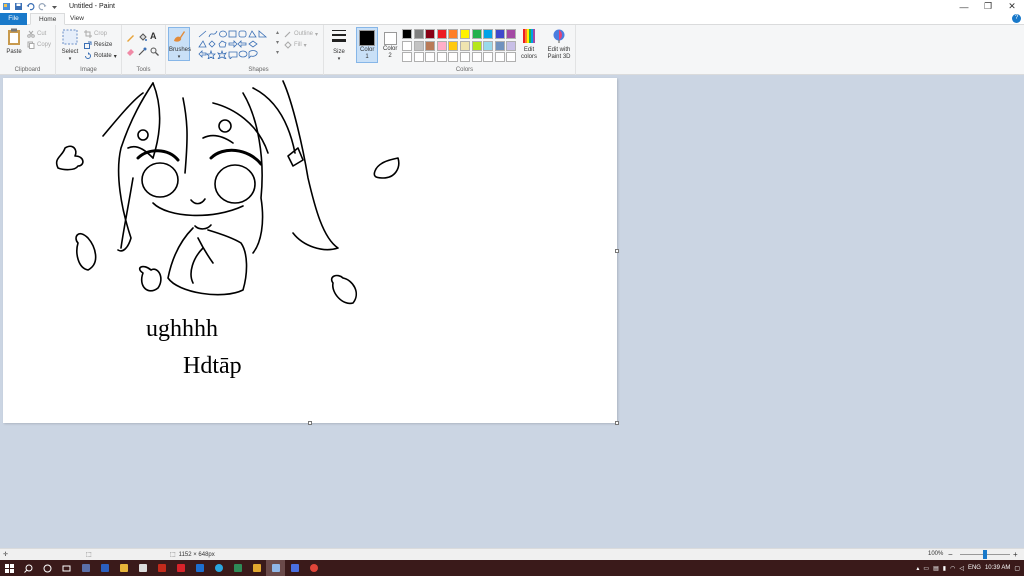  What do you see at coordinates (277, 42) in the screenshot?
I see `shapes-scroll-down-icon: ▾` at bounding box center [277, 42].